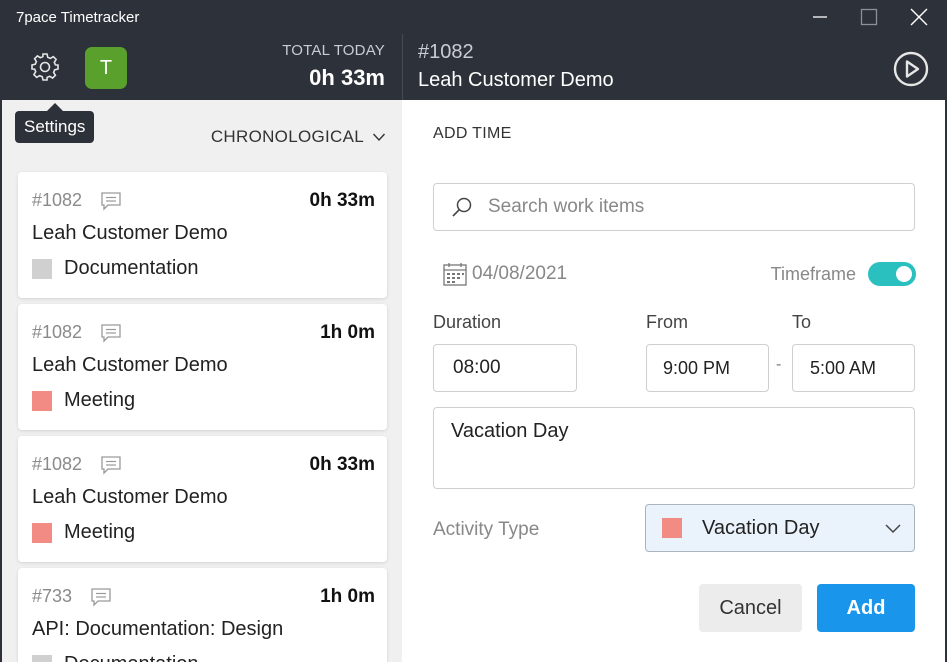  Describe the element at coordinates (446, 52) in the screenshot. I see `current-work-item-id: #1082` at that location.